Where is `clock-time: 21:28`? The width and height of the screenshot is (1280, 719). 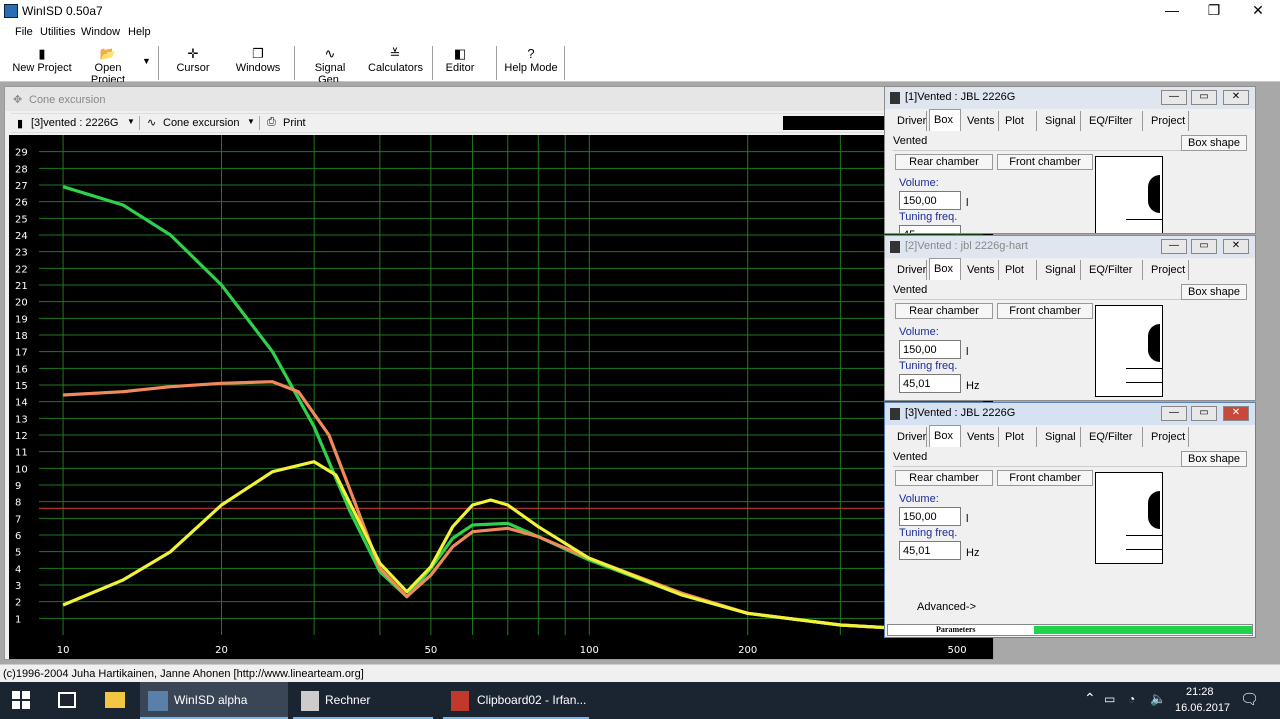 clock-time: 21:28 is located at coordinates (1200, 692).